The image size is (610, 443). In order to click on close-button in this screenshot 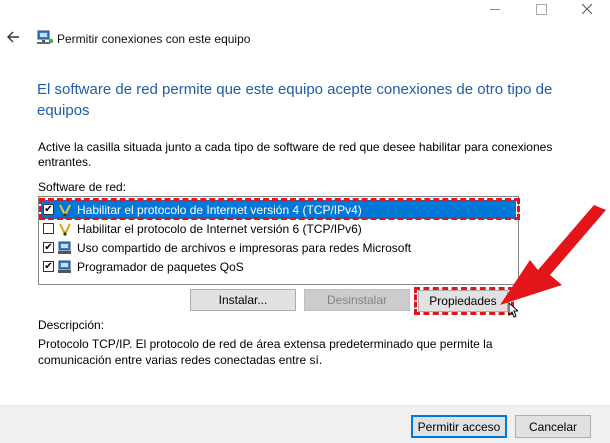, I will do `click(587, 9)`.